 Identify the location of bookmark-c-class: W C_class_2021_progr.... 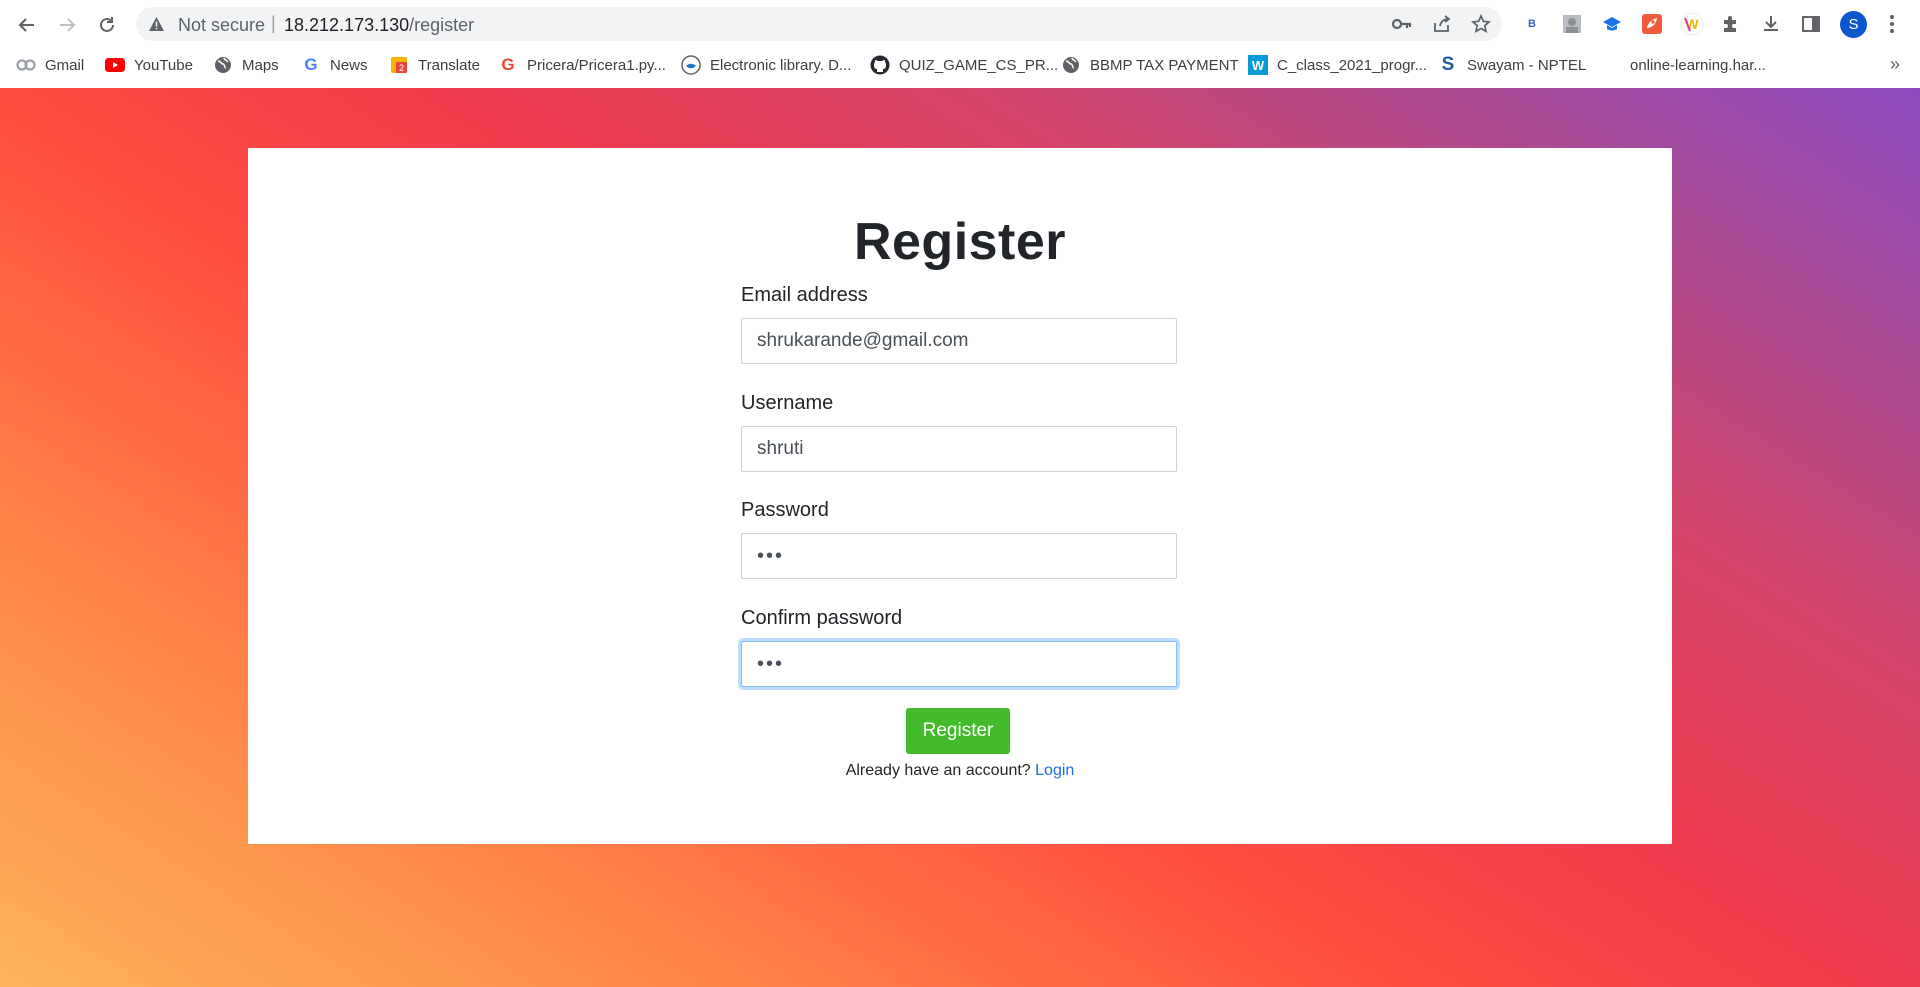
(1337, 65).